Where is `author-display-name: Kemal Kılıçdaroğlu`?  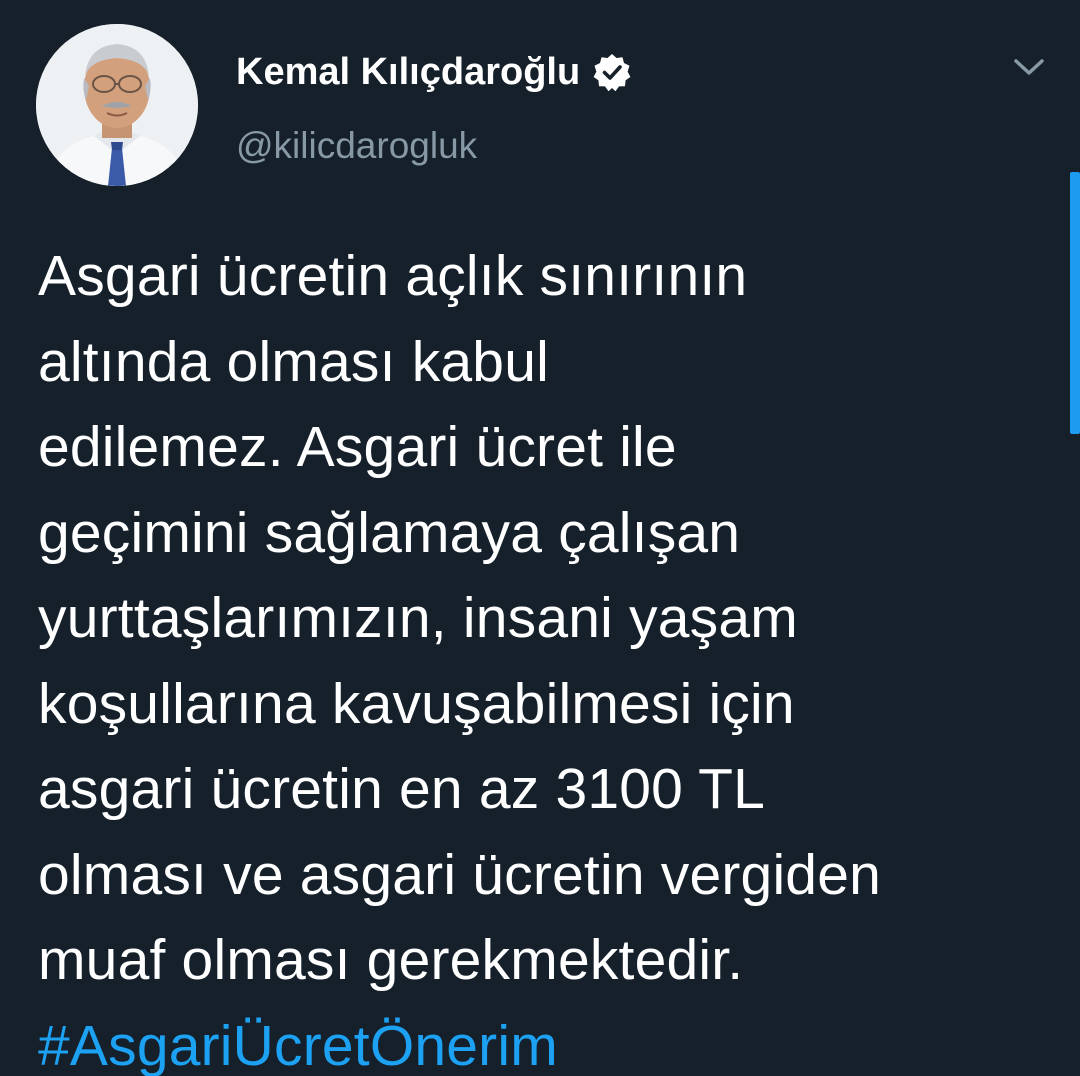
author-display-name: Kemal Kılıçdaroğlu is located at coordinates (408, 72).